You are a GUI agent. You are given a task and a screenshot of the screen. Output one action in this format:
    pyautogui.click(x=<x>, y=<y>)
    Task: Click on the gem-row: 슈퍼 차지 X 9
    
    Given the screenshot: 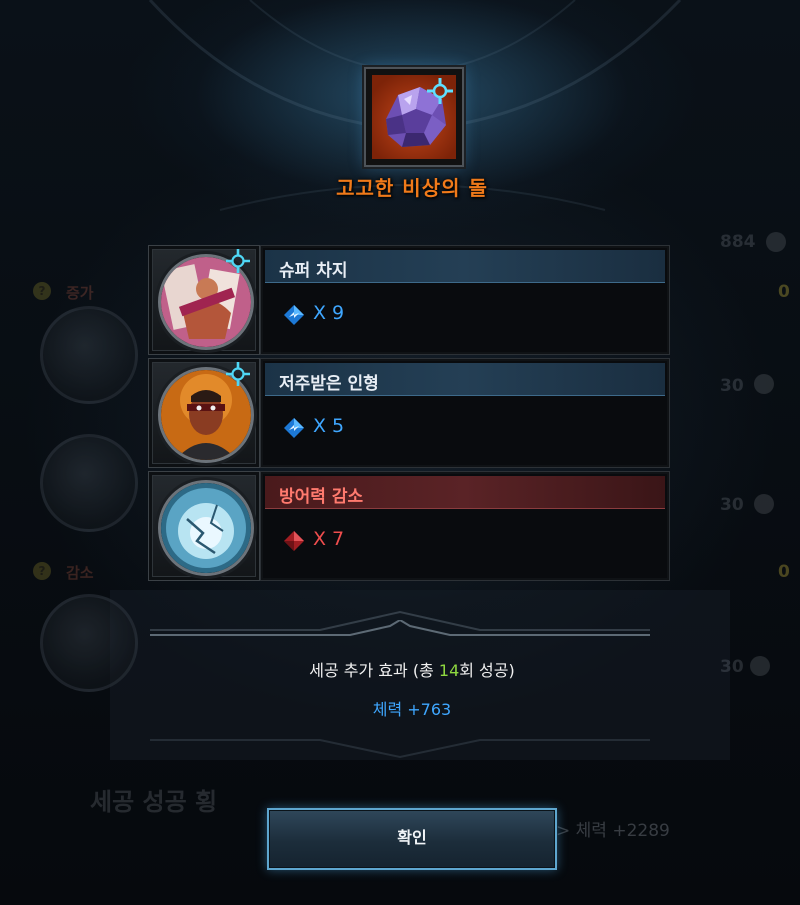 What is the action you would take?
    pyautogui.click(x=409, y=300)
    